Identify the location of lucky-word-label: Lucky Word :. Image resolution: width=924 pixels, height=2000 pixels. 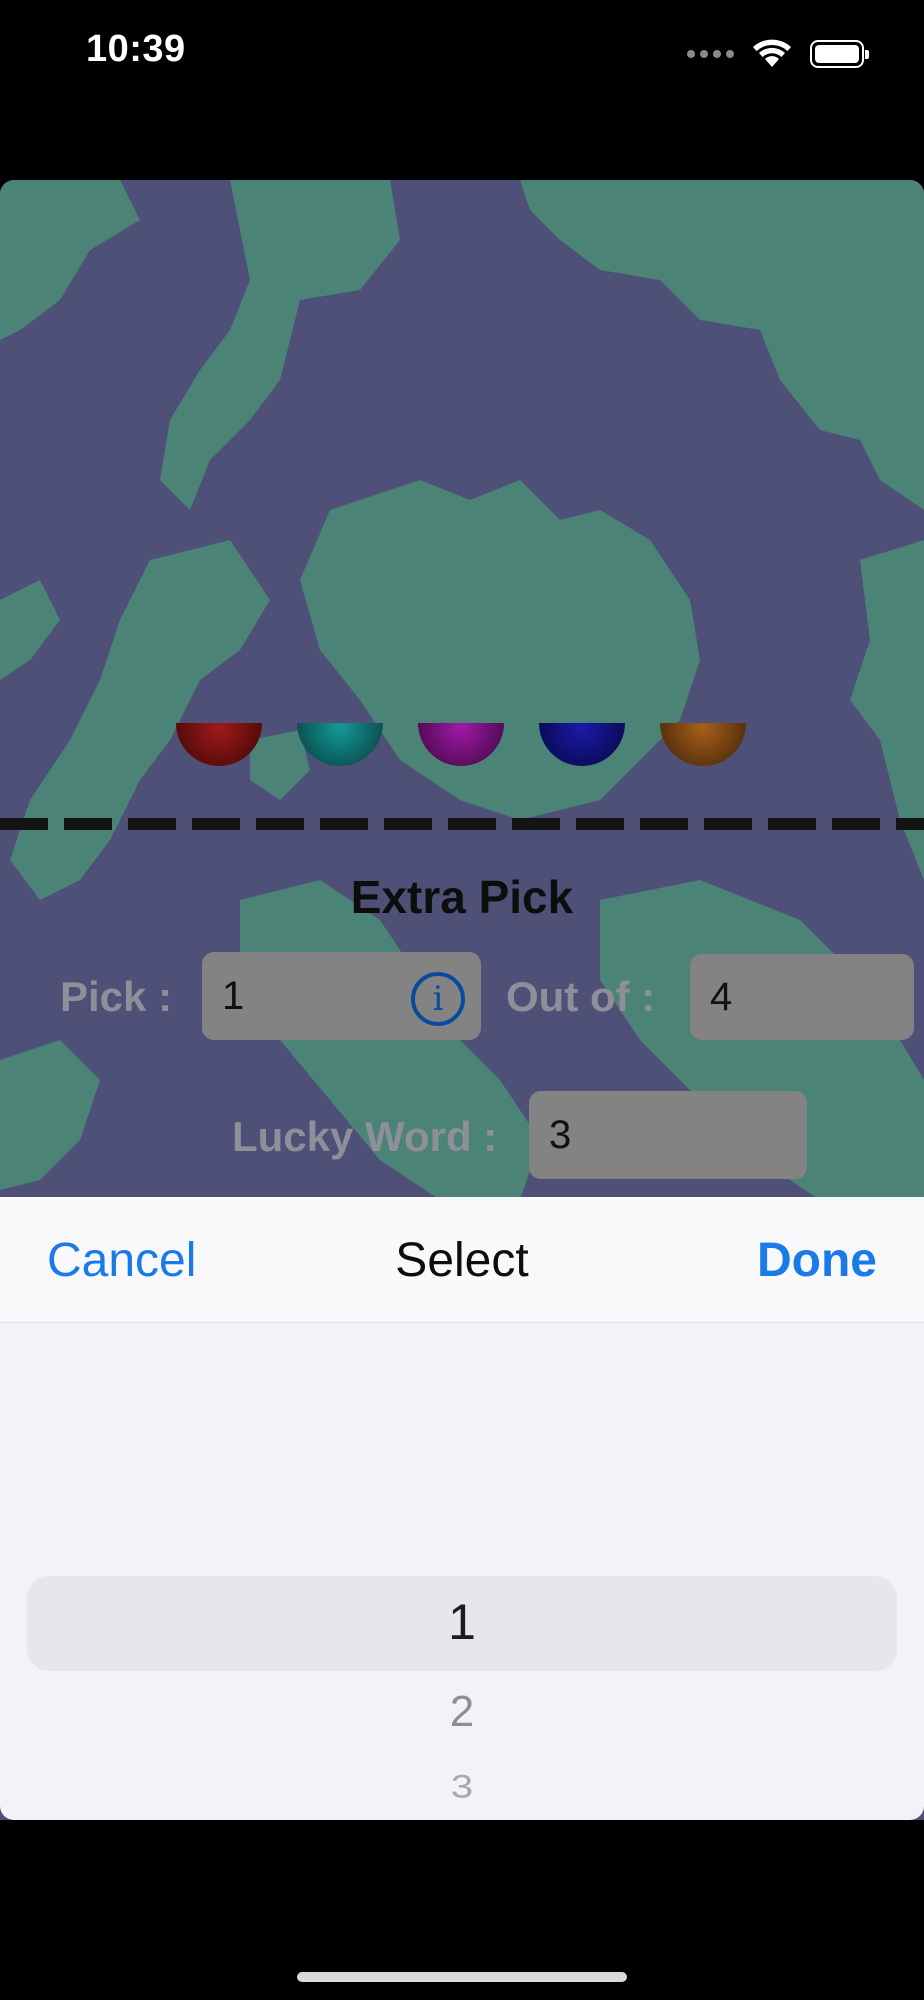
(365, 1136).